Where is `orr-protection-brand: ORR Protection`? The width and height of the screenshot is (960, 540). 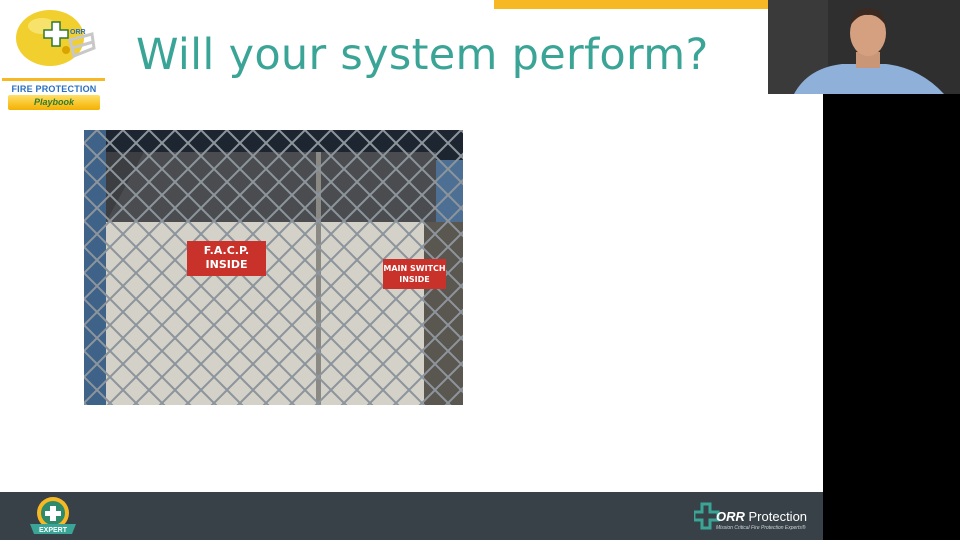
orr-protection-brand: ORR Protection is located at coordinates (761, 516).